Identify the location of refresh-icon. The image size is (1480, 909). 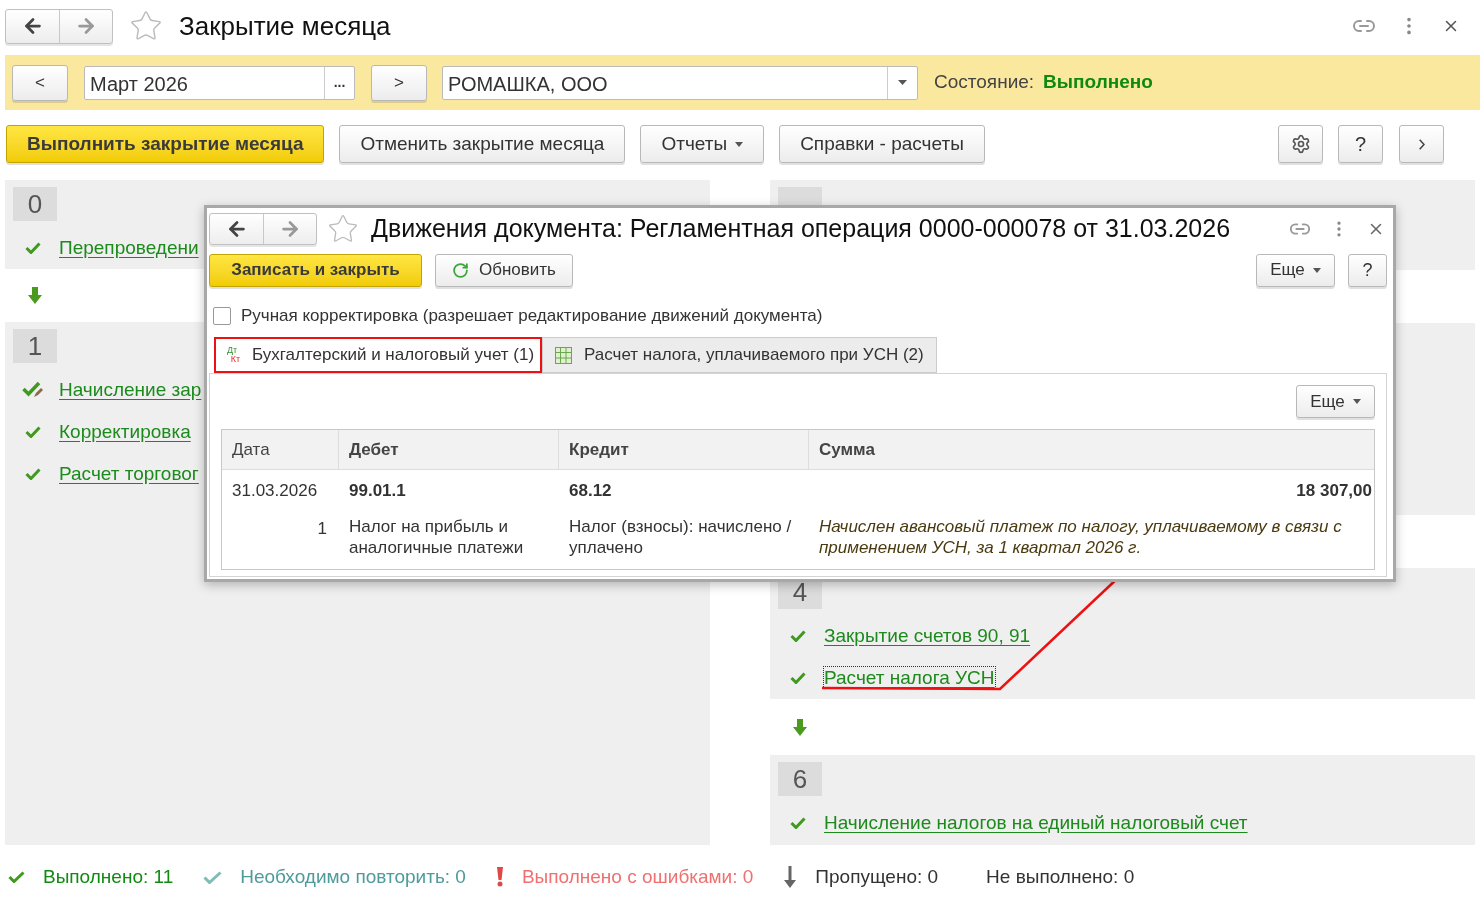
(460, 270).